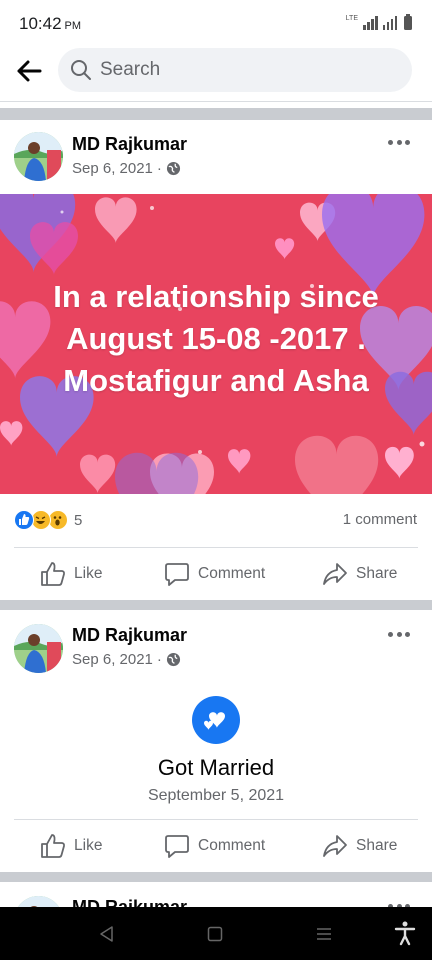 This screenshot has width=432, height=960. Describe the element at coordinates (405, 933) in the screenshot. I see `accessibility-icon` at that location.